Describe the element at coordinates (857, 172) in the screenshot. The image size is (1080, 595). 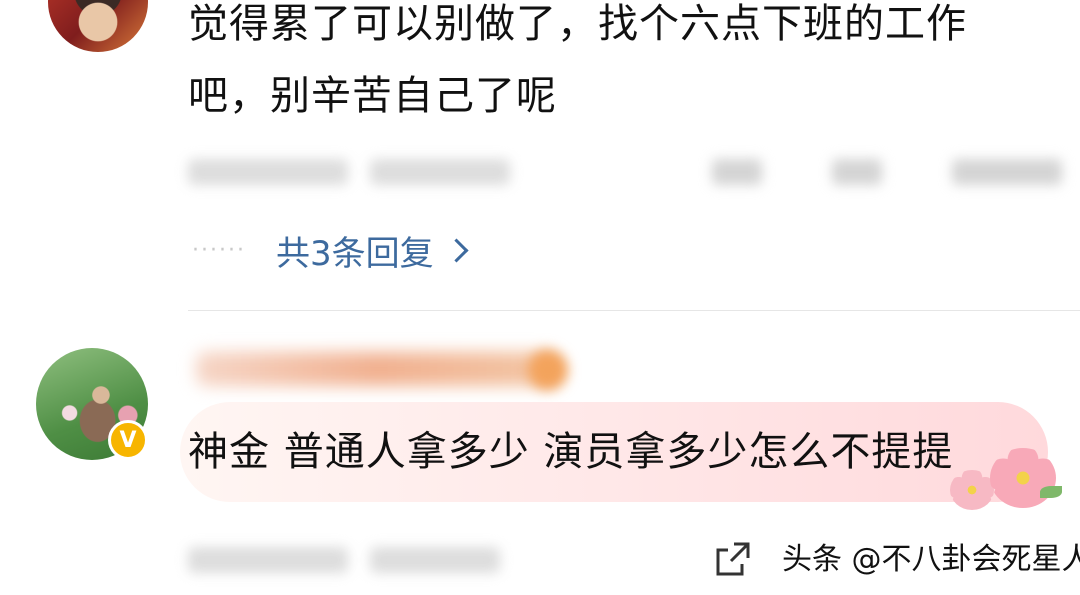
I see `comment-action-blurred` at that location.